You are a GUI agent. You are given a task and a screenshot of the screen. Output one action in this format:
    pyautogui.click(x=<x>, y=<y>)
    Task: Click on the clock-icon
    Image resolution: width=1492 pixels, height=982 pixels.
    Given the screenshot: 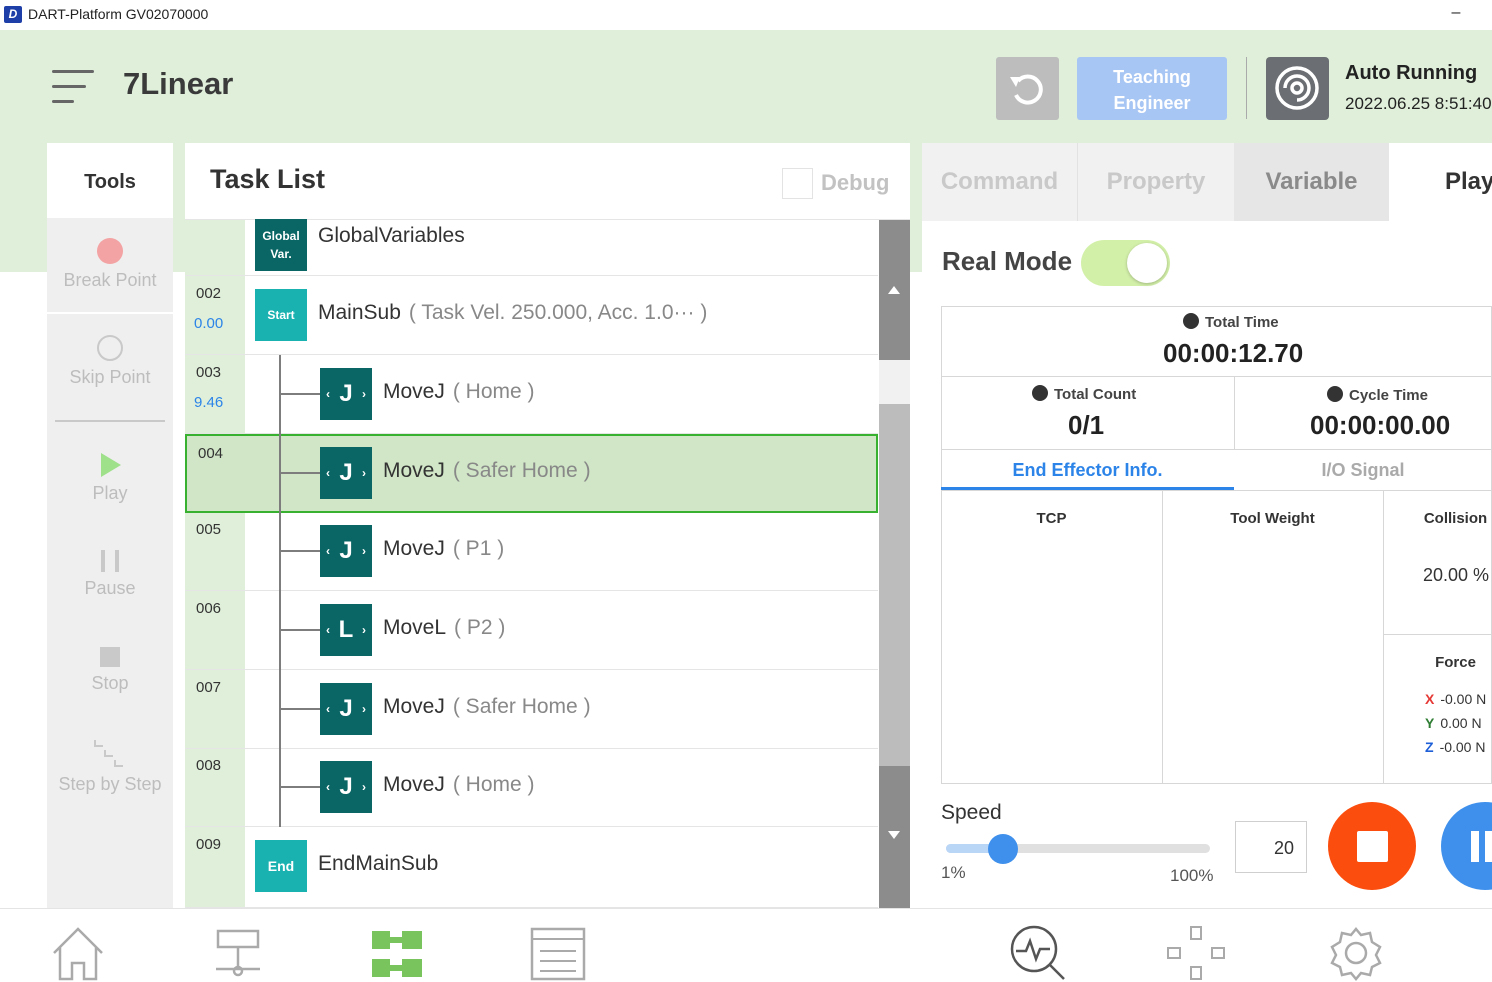 What is the action you would take?
    pyautogui.click(x=1191, y=321)
    